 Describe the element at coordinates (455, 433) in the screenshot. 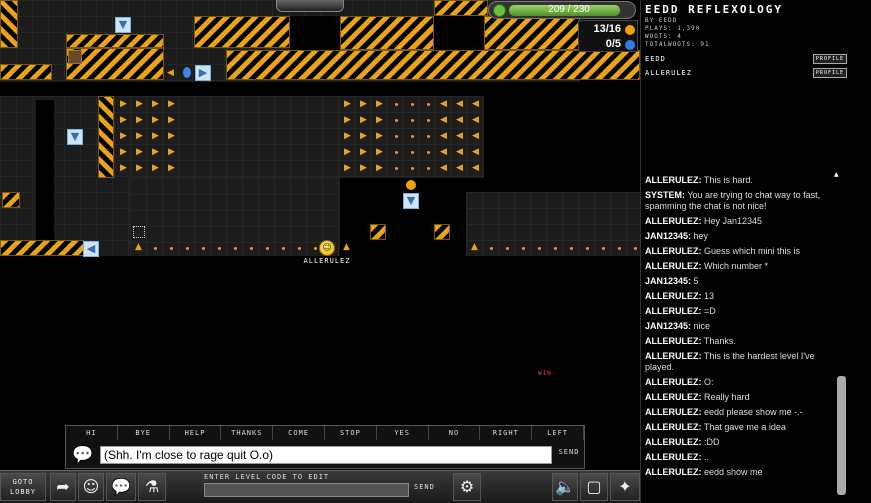

I see `quick-chat-button: NO` at that location.